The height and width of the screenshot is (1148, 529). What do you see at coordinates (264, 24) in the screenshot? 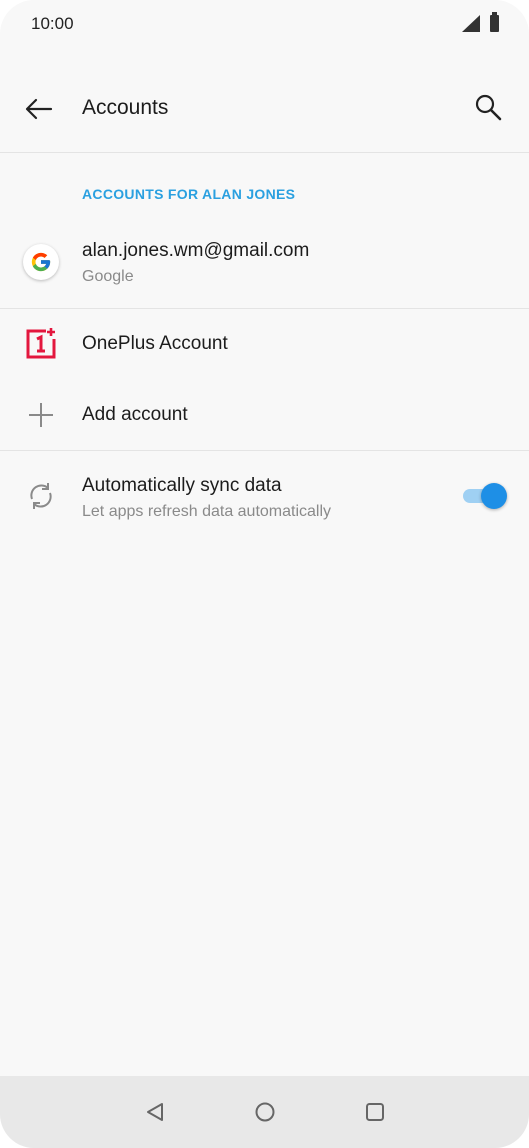
I see `status-bar: 10:00` at bounding box center [264, 24].